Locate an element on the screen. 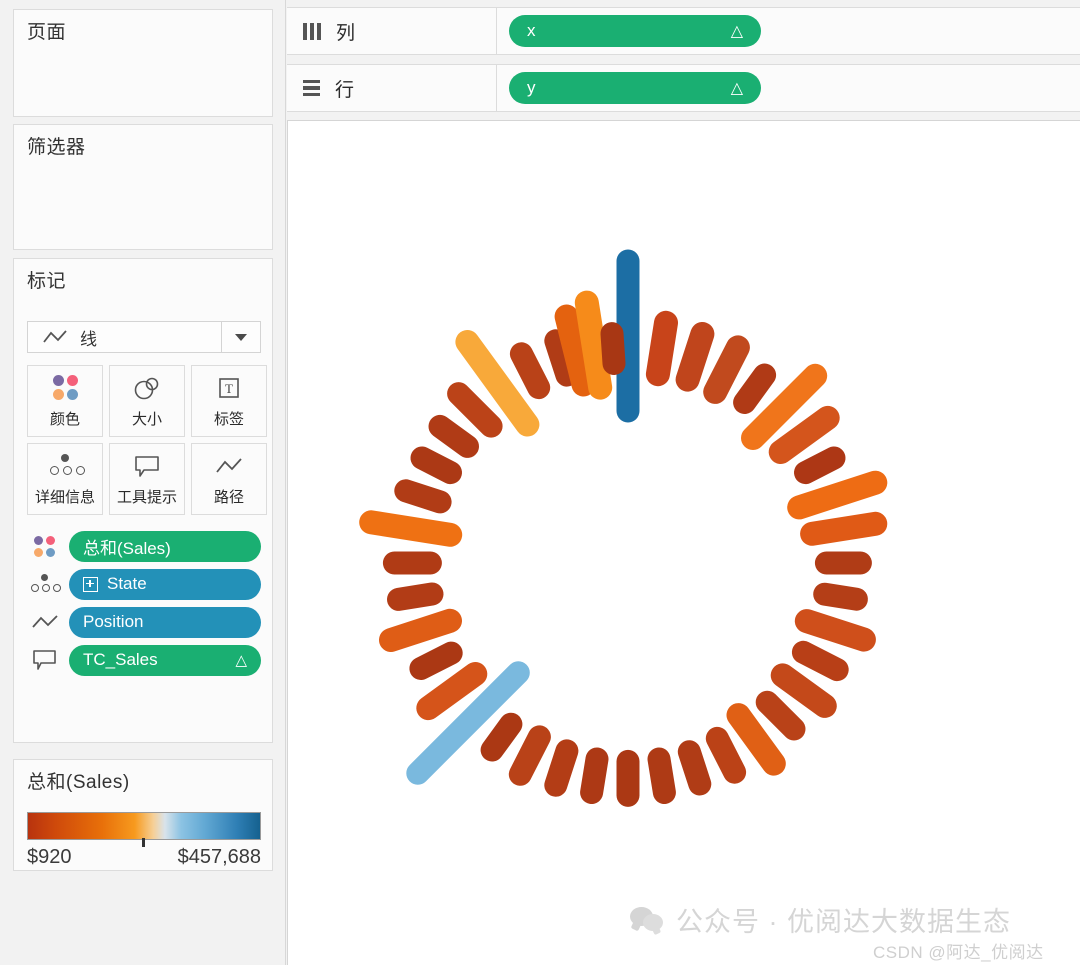  mark-type-dropdown: 线 is located at coordinates (144, 337).